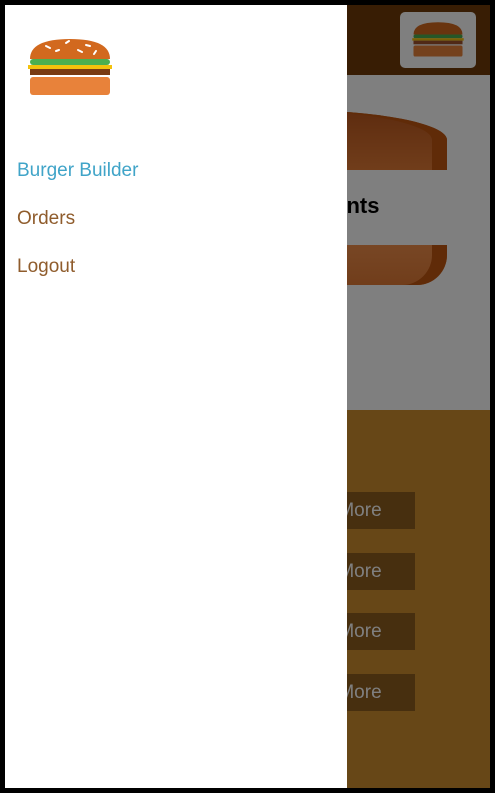  I want to click on burger-logo-icon, so click(70, 67).